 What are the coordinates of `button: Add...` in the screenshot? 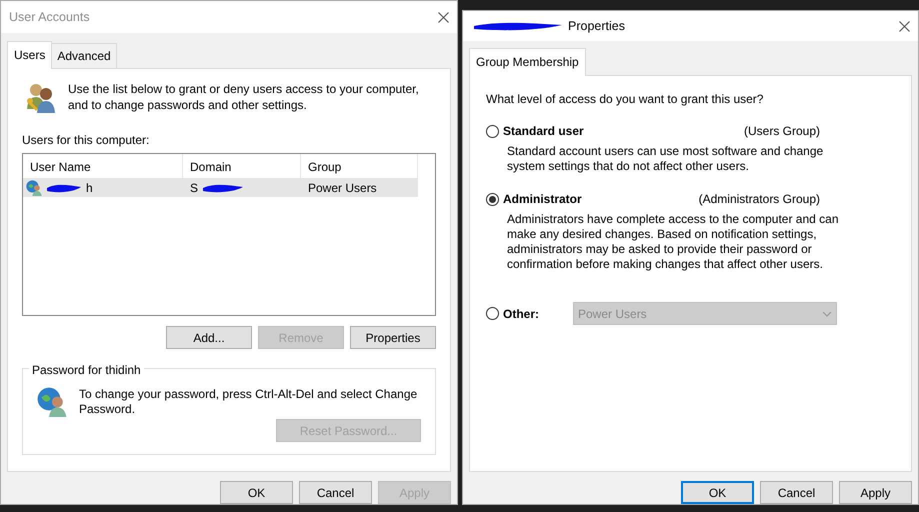 It's located at (209, 337).